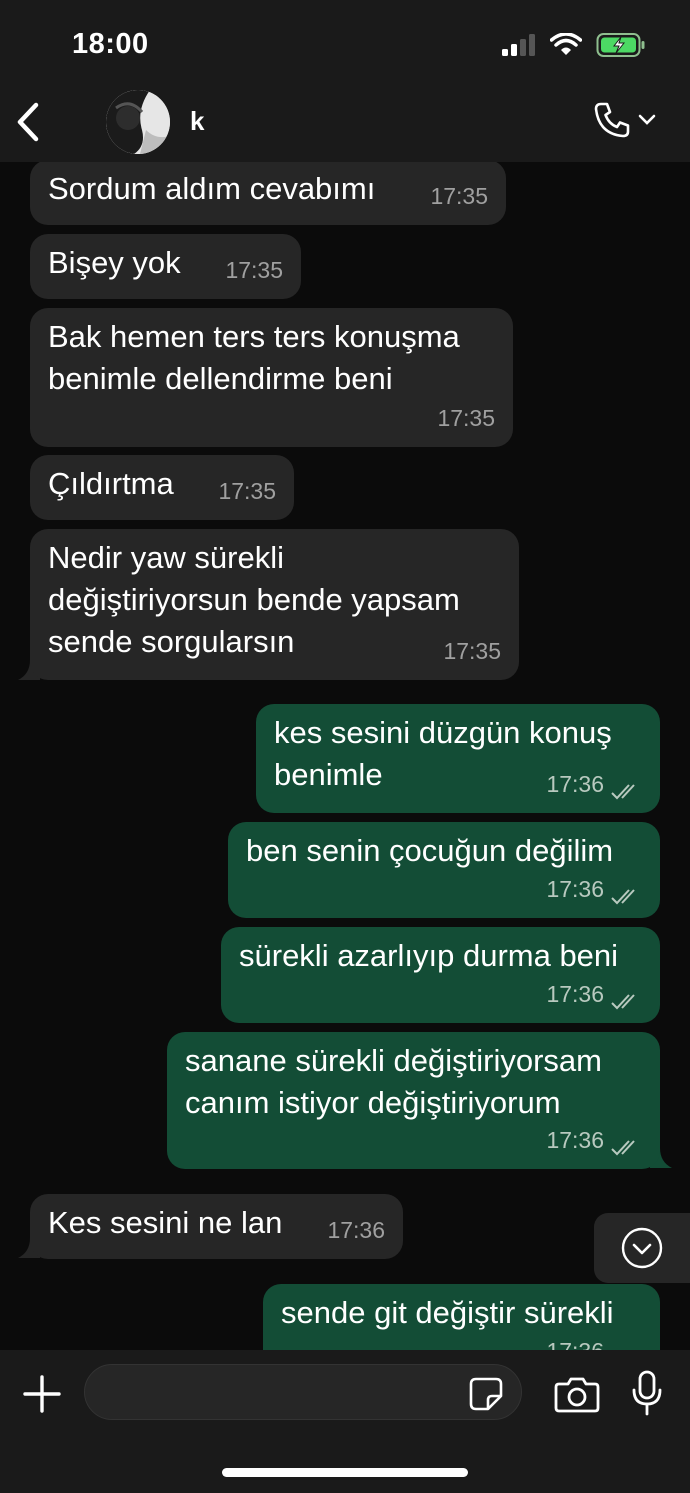 The height and width of the screenshot is (1493, 690). What do you see at coordinates (620, 45) in the screenshot?
I see `battery-charging-icon` at bounding box center [620, 45].